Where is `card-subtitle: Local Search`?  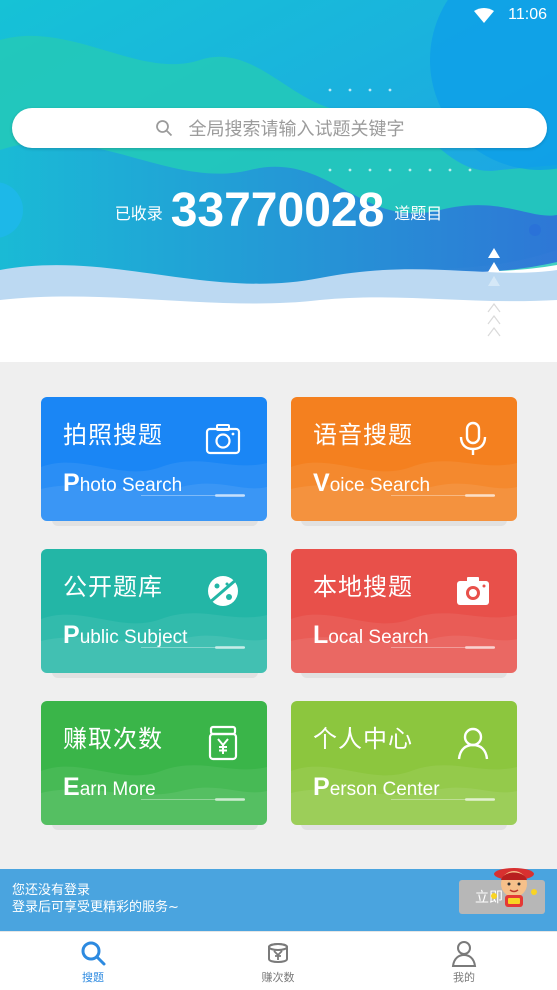
card-subtitle: Local Search is located at coordinates (371, 635).